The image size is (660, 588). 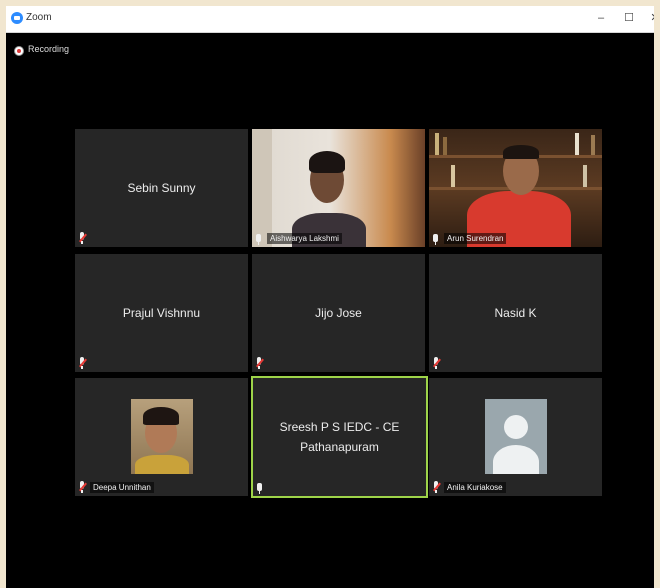 I want to click on default-avatar, so click(x=516, y=436).